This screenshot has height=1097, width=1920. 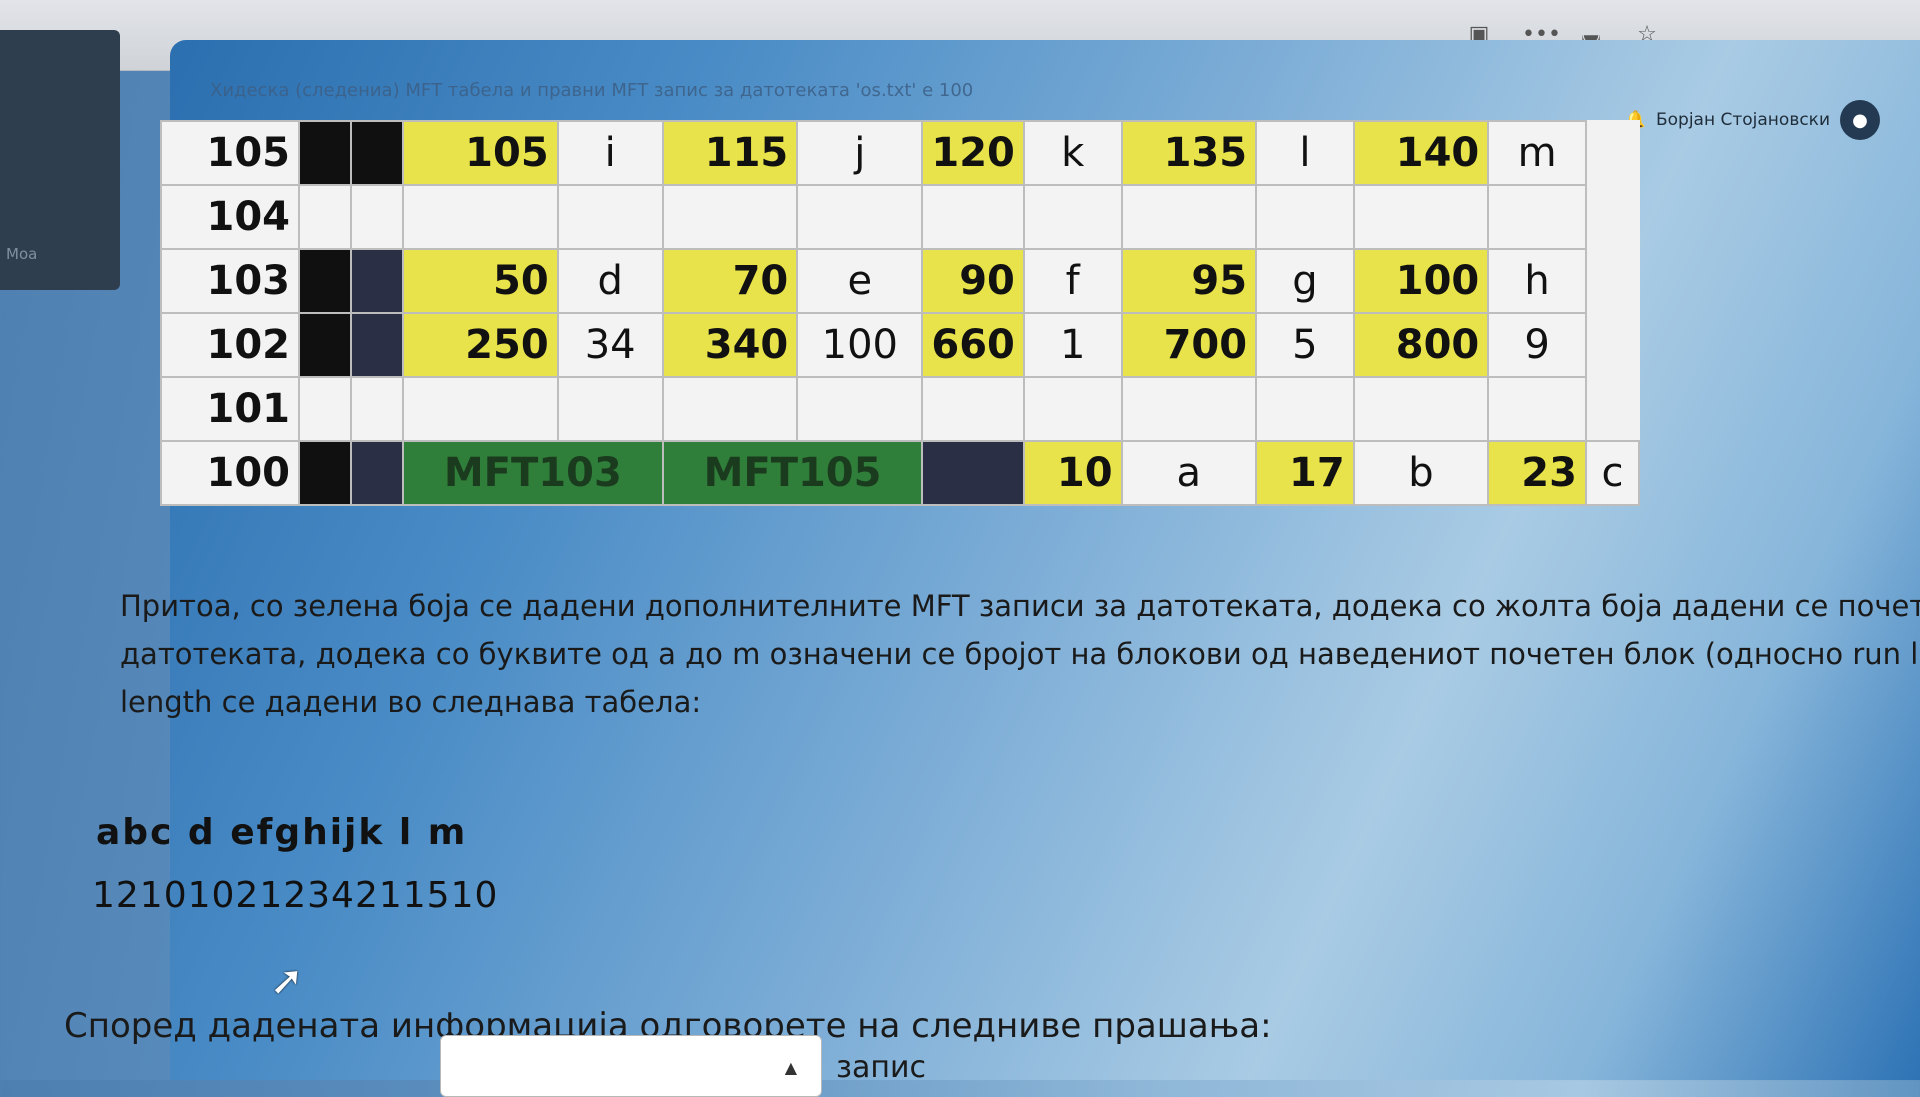 I want to click on table-cell: l, so click(x=1305, y=153).